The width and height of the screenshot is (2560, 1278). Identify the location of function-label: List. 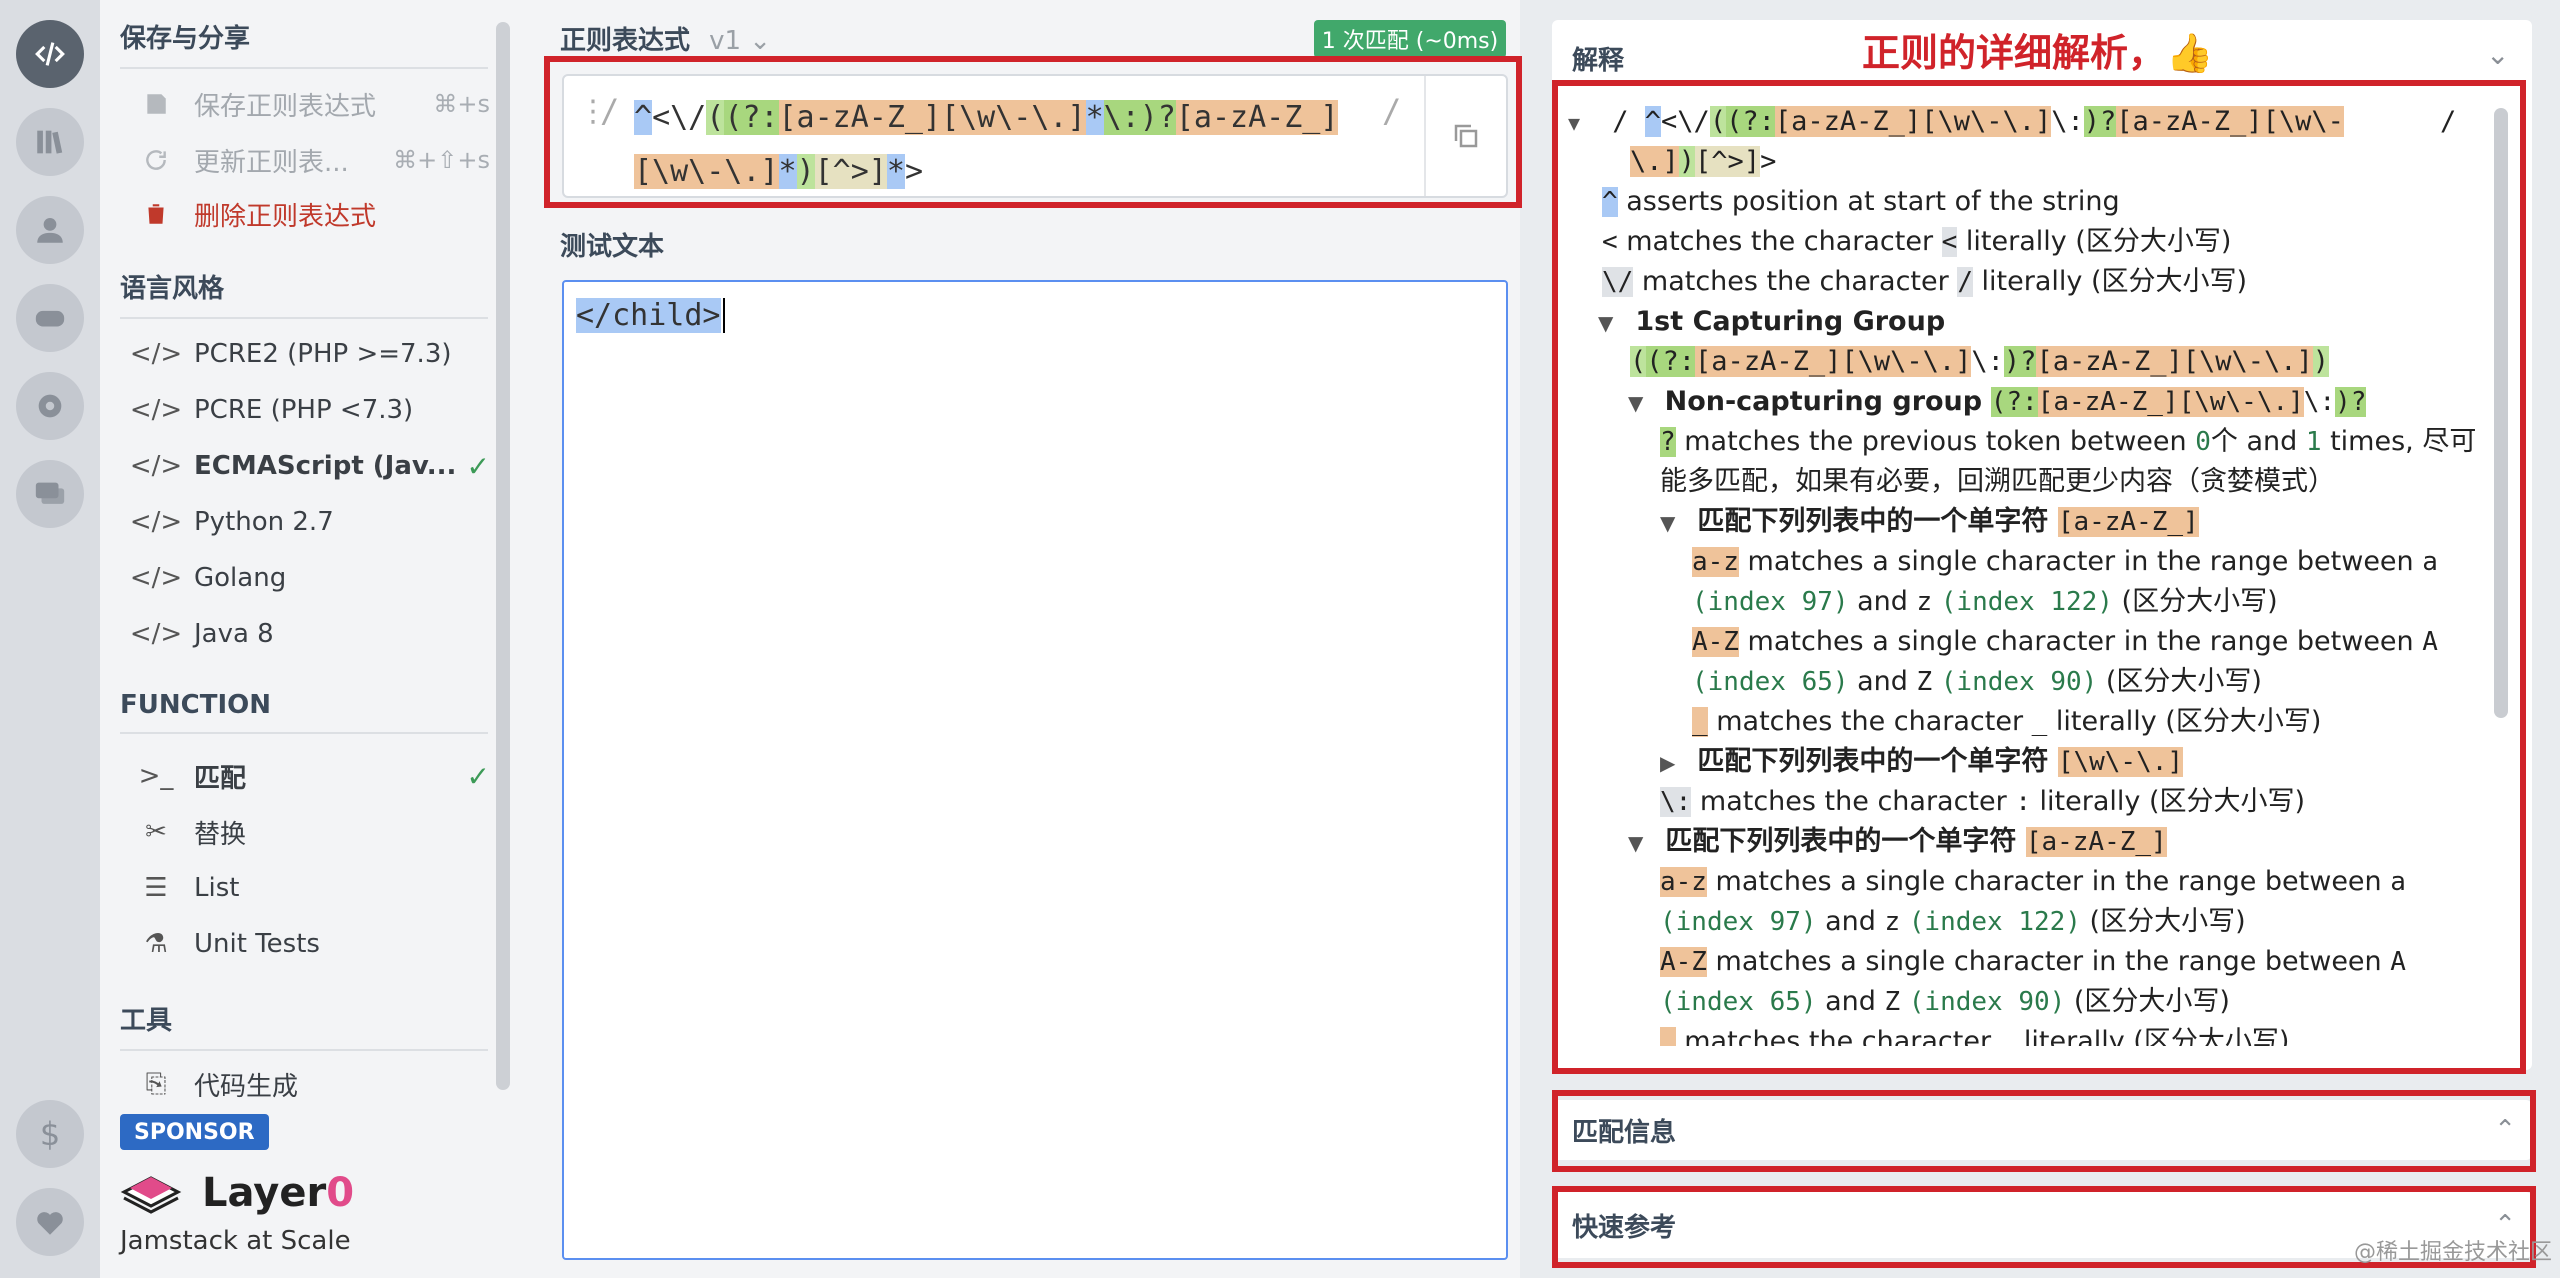
(217, 888).